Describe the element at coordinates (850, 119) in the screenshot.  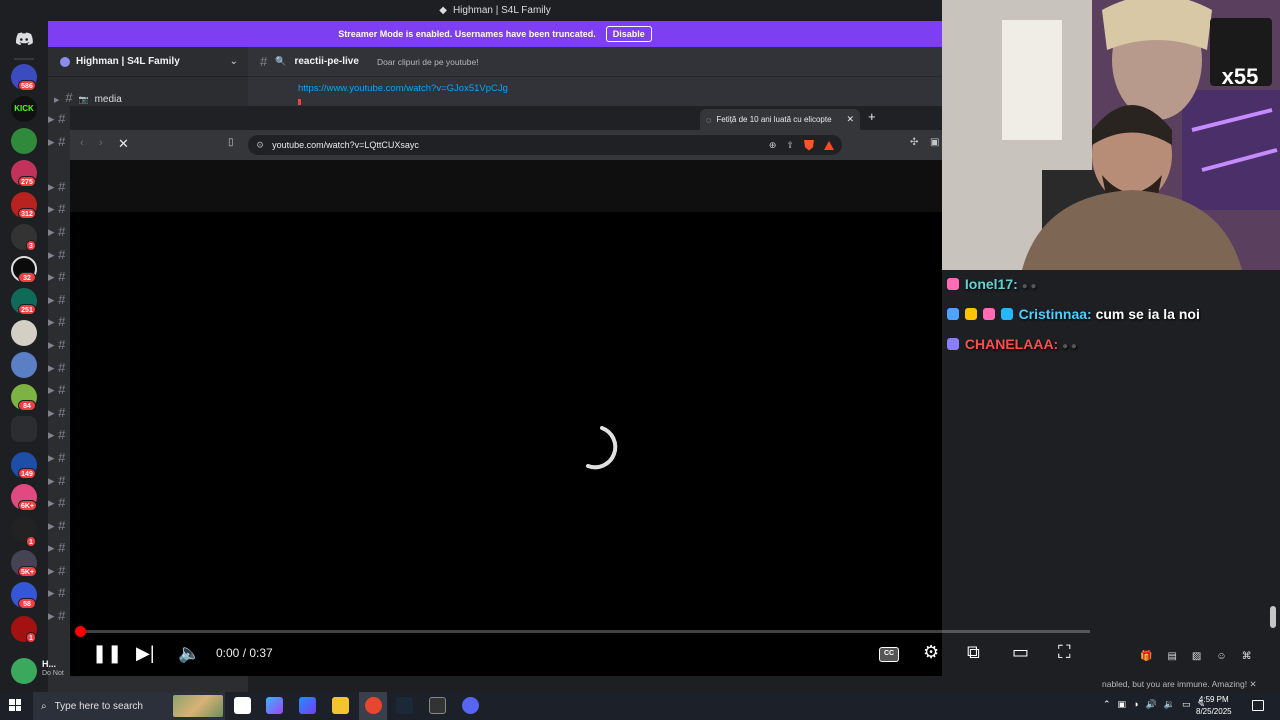
I see `close-tab-icon: ✕` at that location.